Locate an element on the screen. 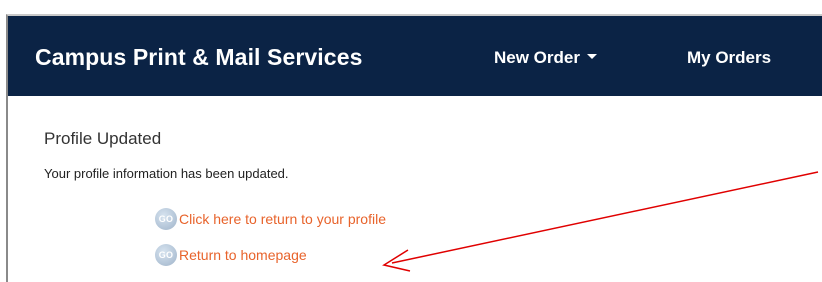 The image size is (822, 282). return-to-homepage-link: GO Return to homepage is located at coordinates (231, 255).